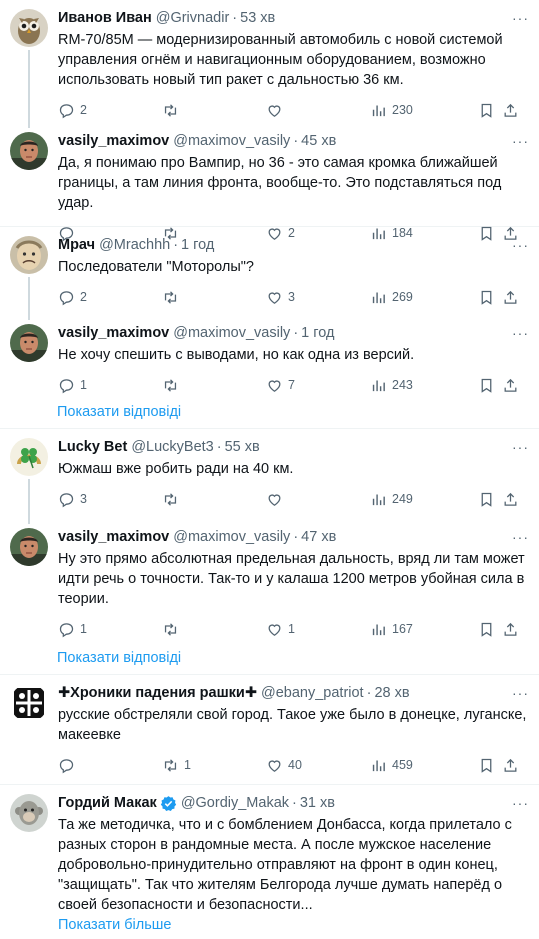 This screenshot has height=939, width=539. What do you see at coordinates (29, 28) in the screenshot?
I see `owl-avatar` at bounding box center [29, 28].